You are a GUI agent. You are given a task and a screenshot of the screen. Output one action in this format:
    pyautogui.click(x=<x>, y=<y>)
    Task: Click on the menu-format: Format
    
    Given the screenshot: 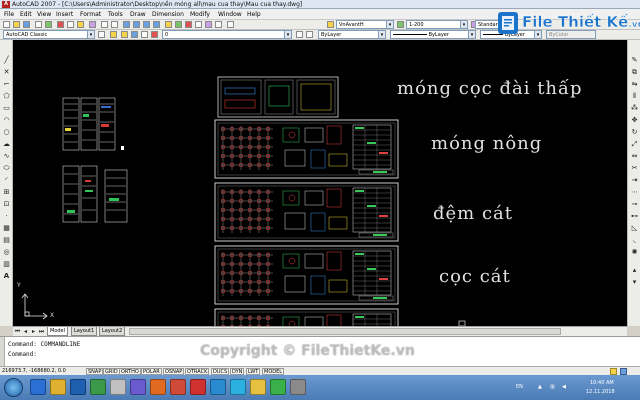 What is the action you would take?
    pyautogui.click(x=90, y=14)
    